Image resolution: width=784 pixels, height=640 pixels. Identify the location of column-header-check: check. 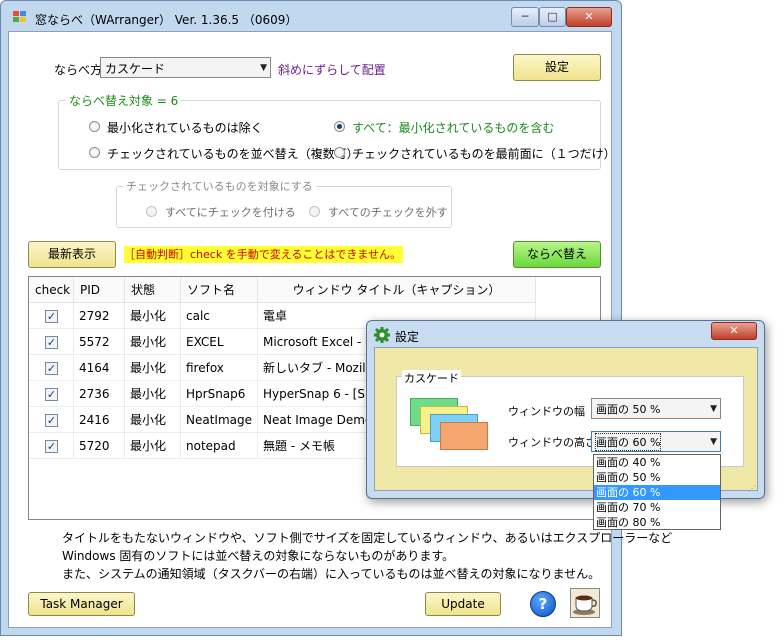
(51, 290).